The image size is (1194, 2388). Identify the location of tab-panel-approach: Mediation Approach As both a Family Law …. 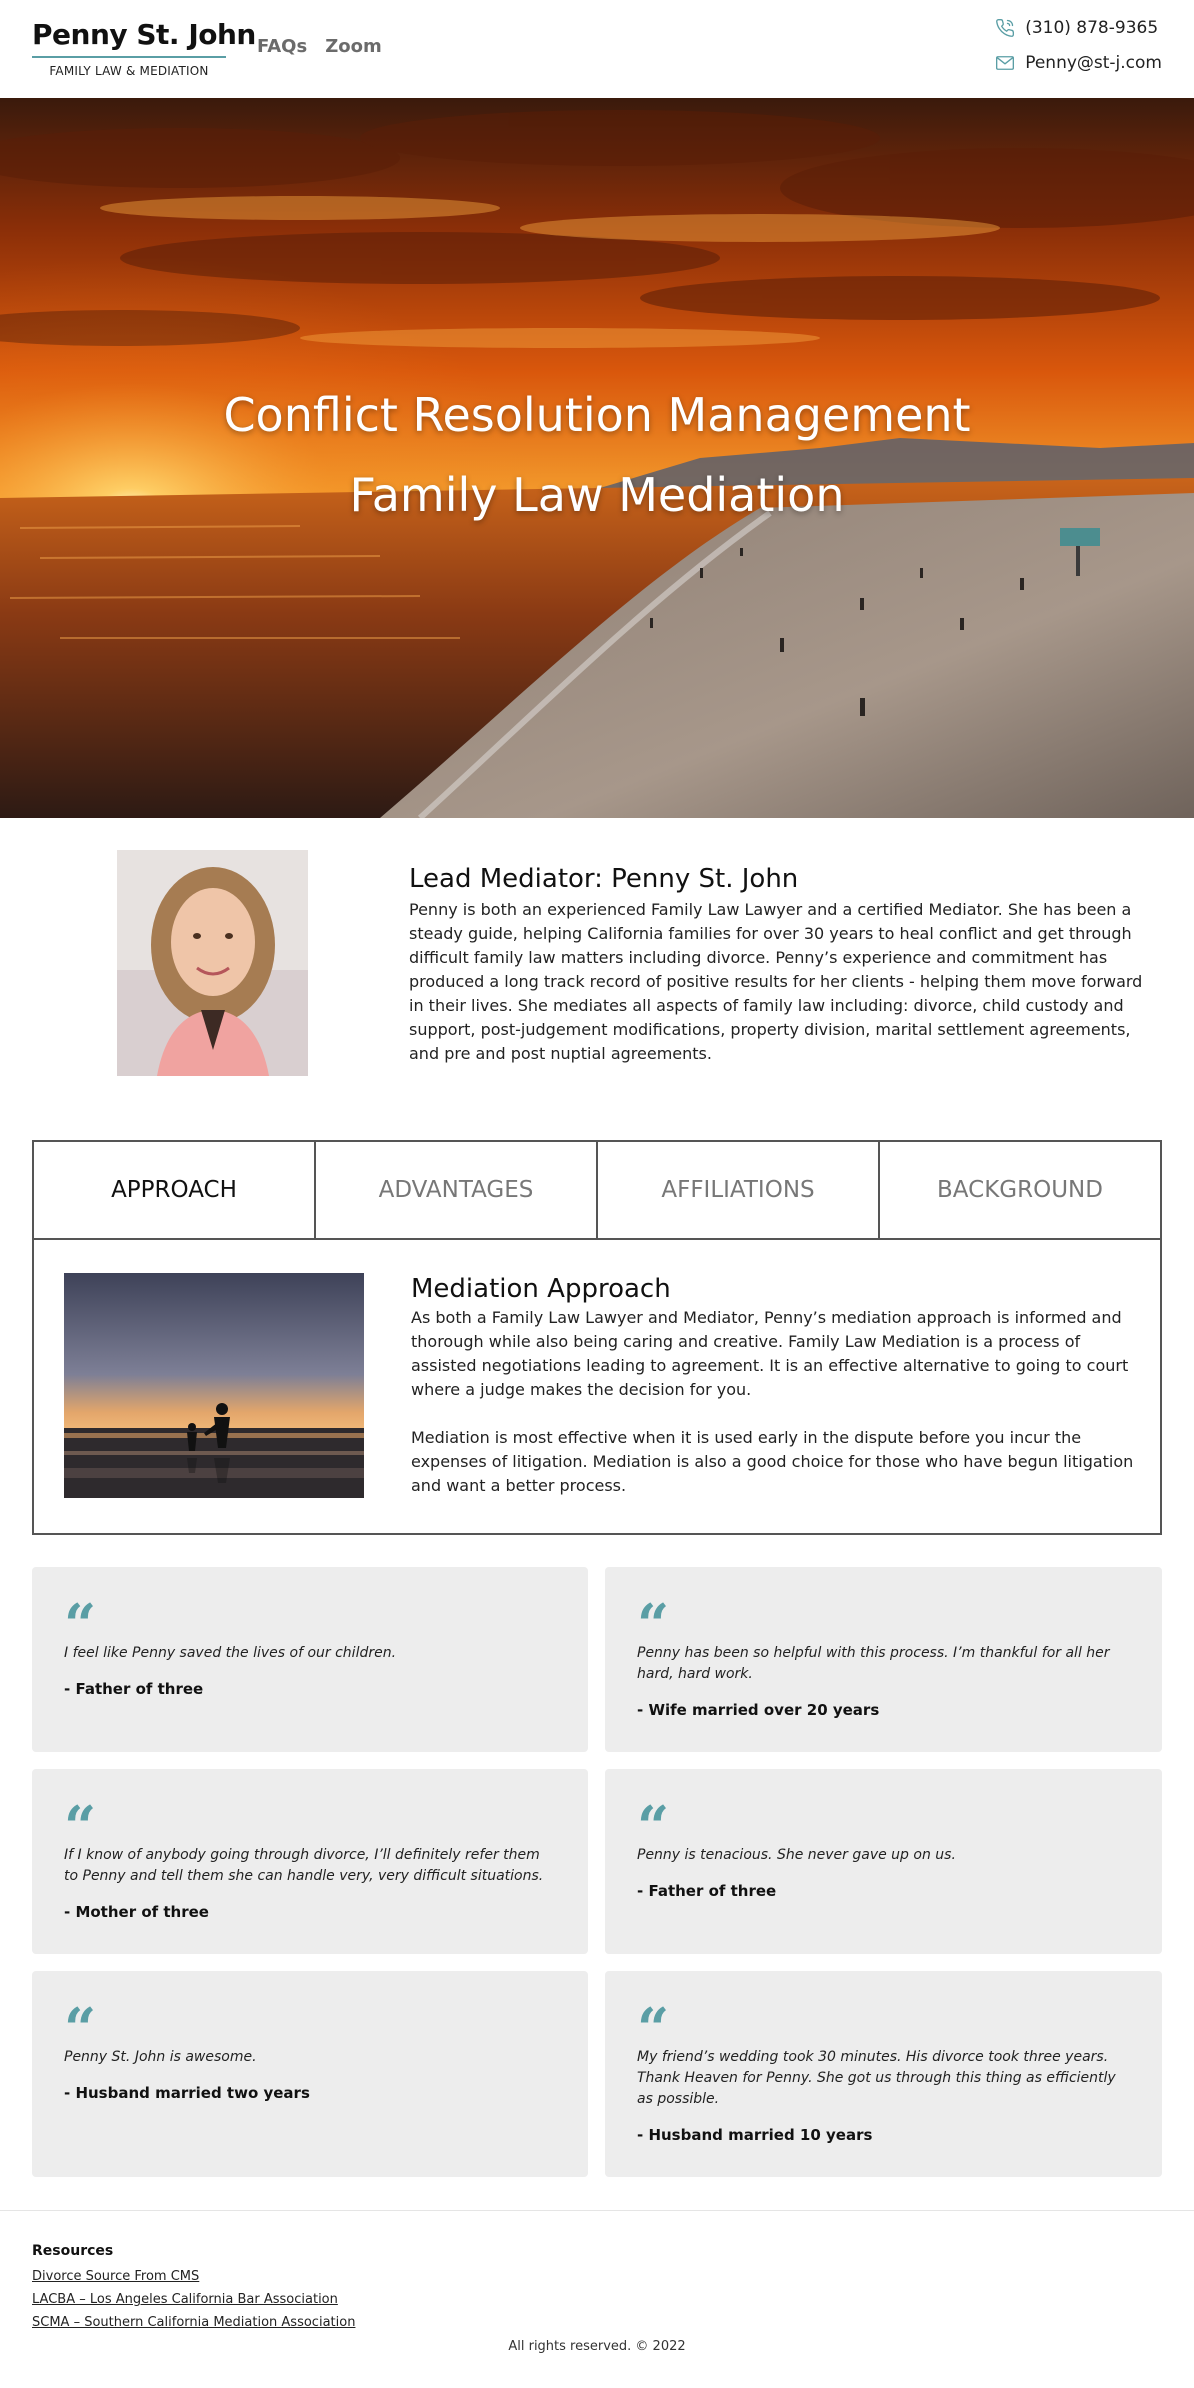
(597, 1386).